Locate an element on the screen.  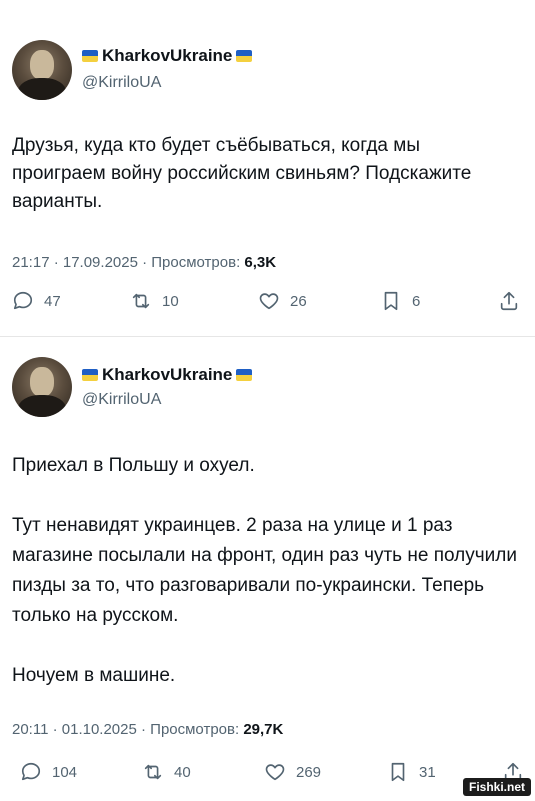
view-count: 6,3K is located at coordinates (260, 262).